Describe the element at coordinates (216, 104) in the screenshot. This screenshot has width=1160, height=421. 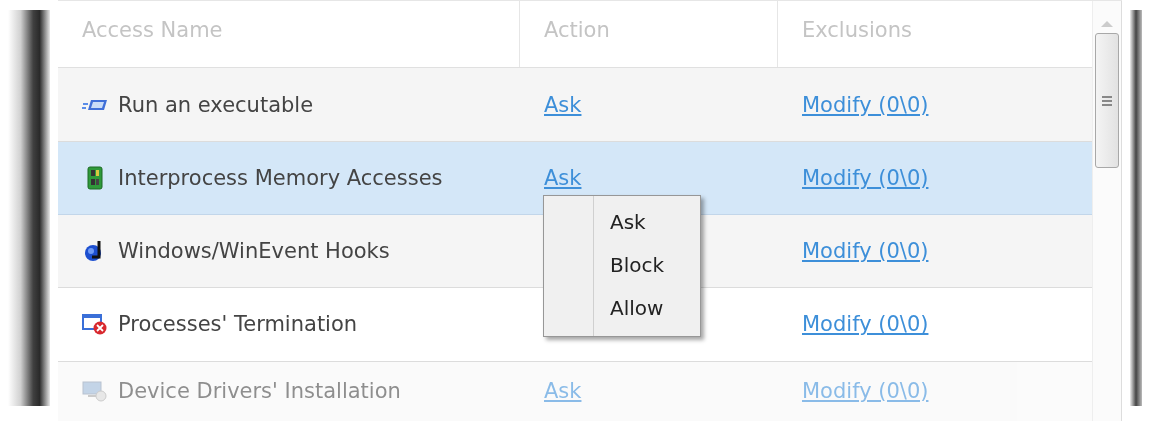
I see `access-name: Run an executable` at that location.